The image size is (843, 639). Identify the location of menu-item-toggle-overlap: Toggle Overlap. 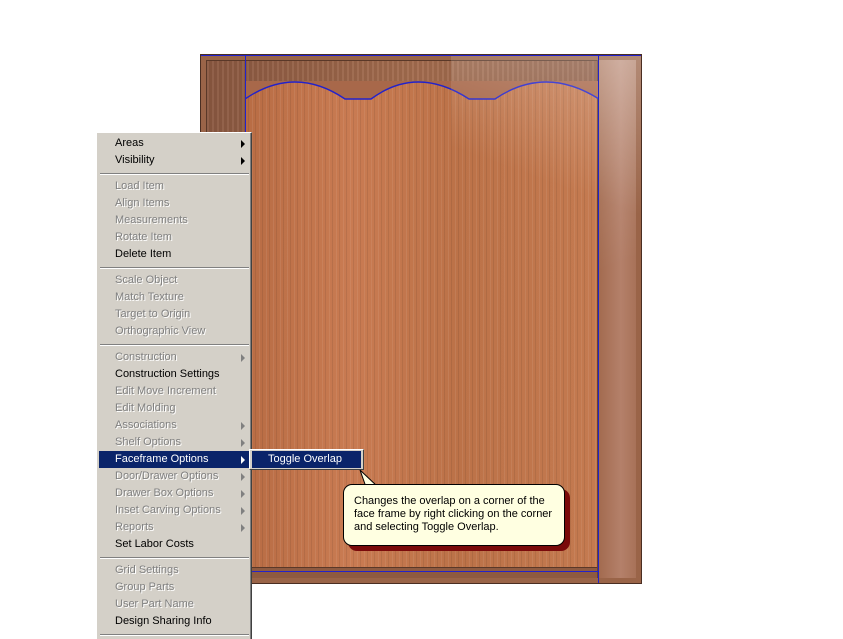
(306, 459).